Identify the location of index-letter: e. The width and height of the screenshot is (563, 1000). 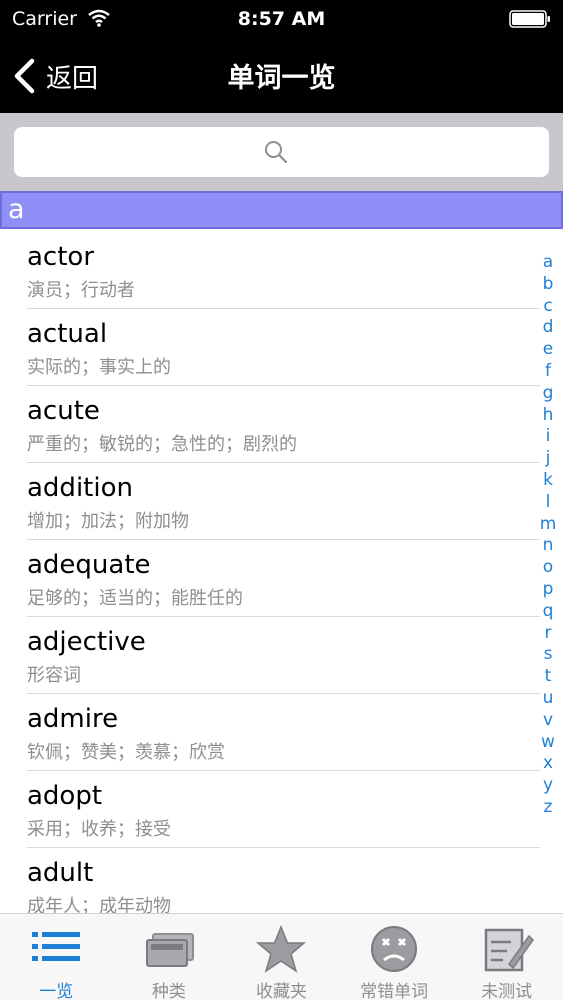
(548, 350).